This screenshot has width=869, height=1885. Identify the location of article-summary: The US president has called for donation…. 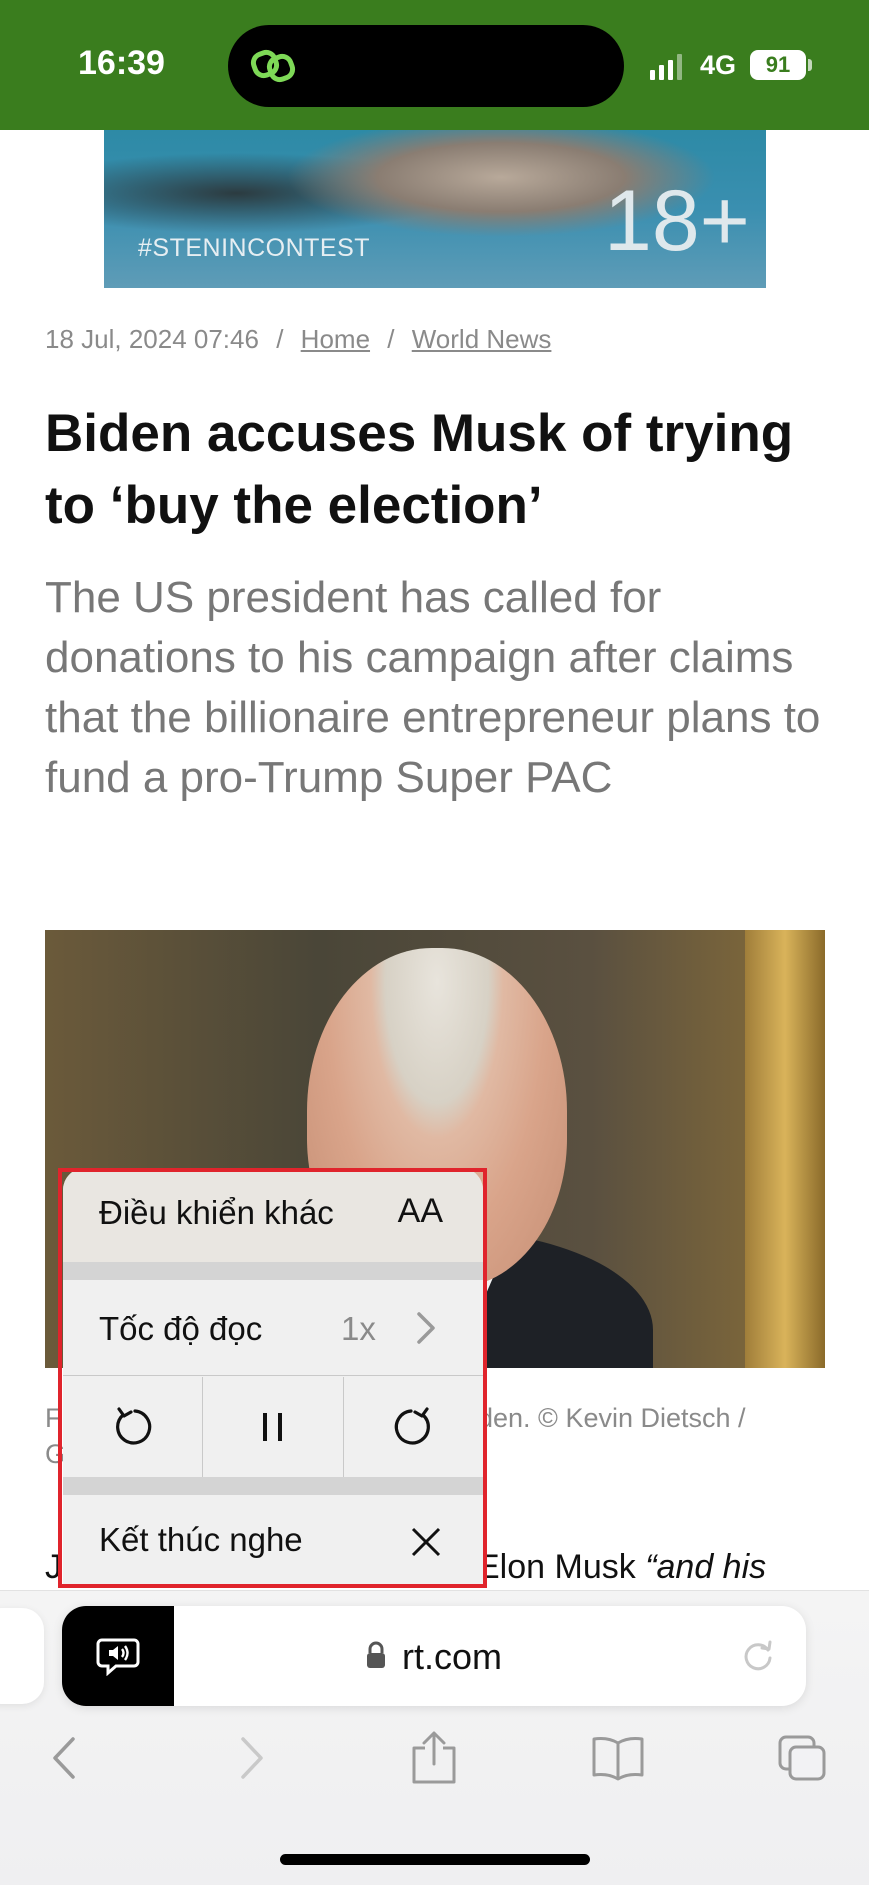
(433, 687).